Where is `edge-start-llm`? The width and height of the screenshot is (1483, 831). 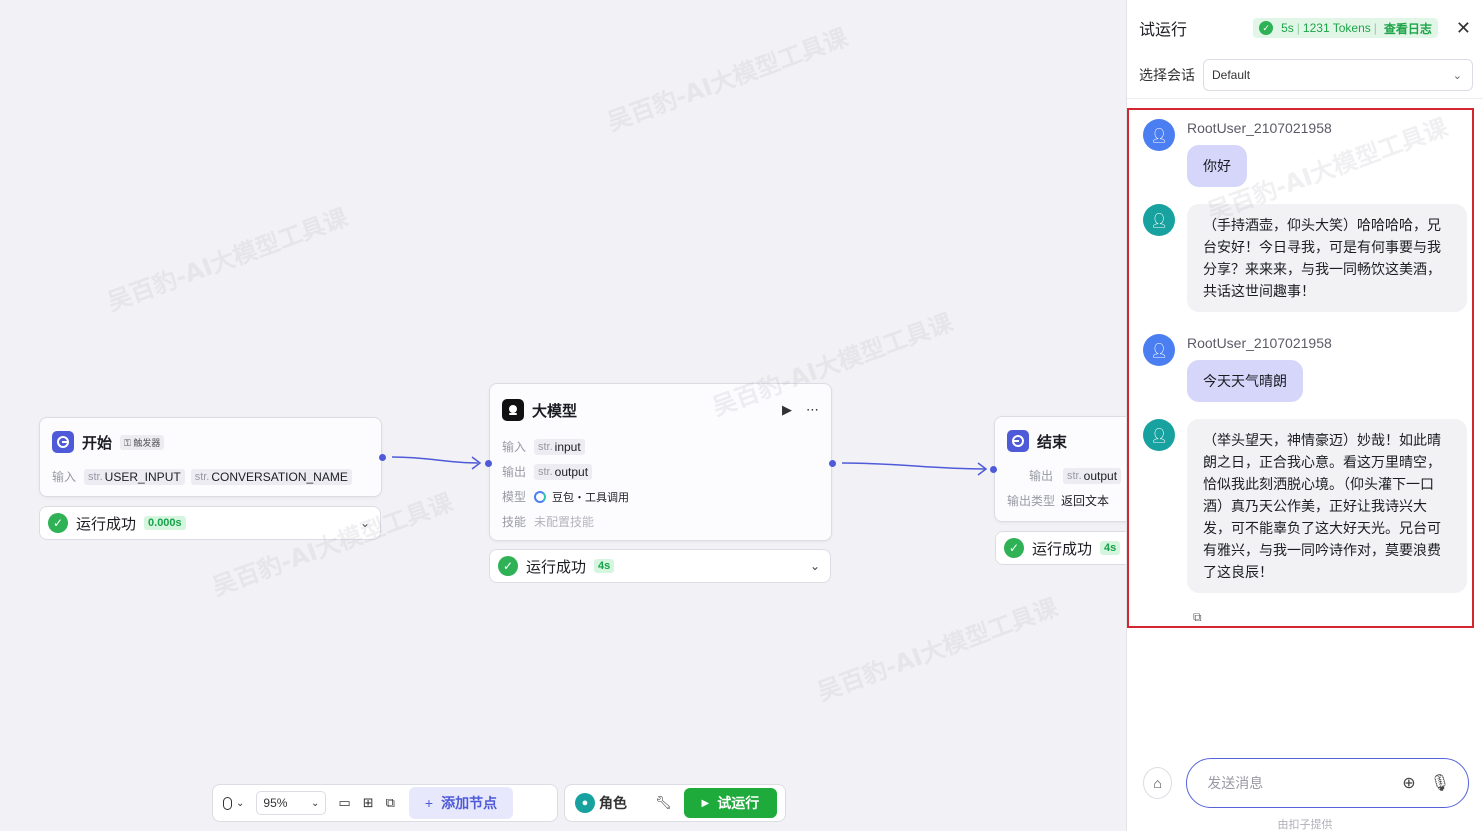 edge-start-llm is located at coordinates (435, 460).